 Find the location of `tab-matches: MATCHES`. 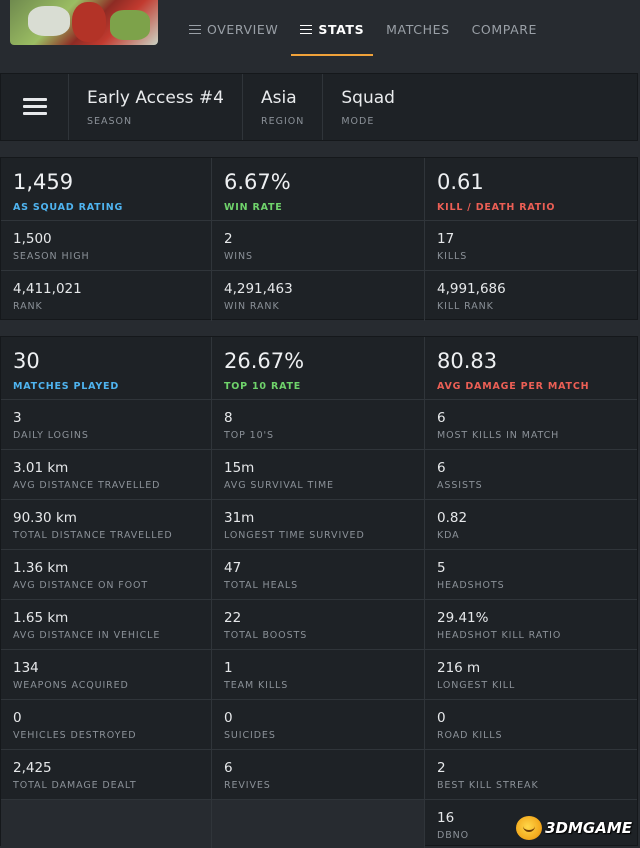

tab-matches: MATCHES is located at coordinates (417, 29).